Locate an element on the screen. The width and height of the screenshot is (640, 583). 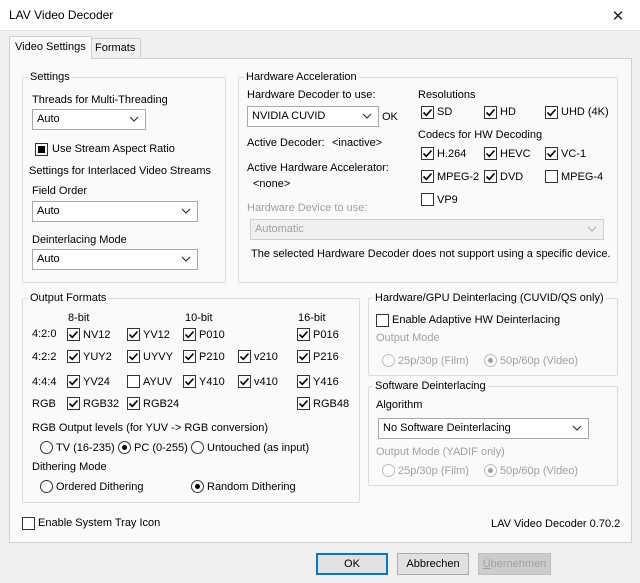
hw-mode-video-radio is located at coordinates (490, 360).